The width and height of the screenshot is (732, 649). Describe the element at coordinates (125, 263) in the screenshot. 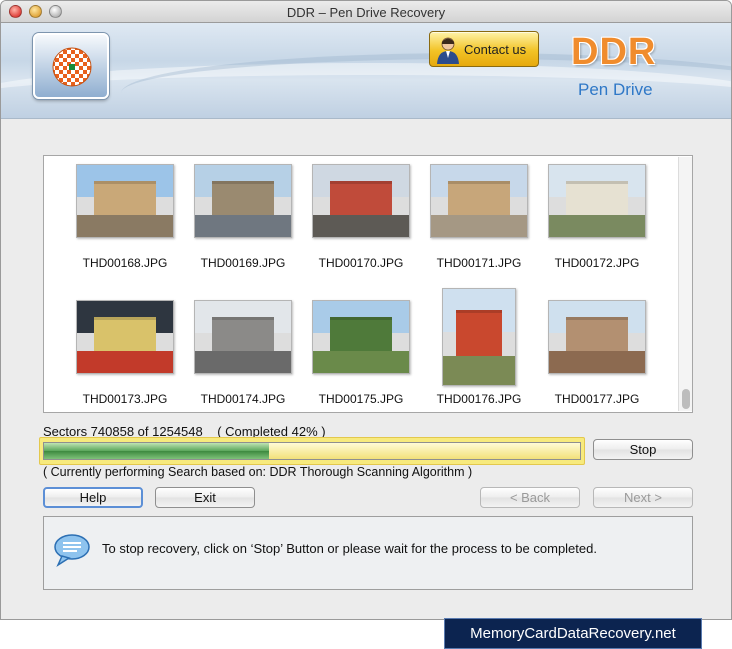

I see `thumbnail-filename: THD00168.JPG` at that location.